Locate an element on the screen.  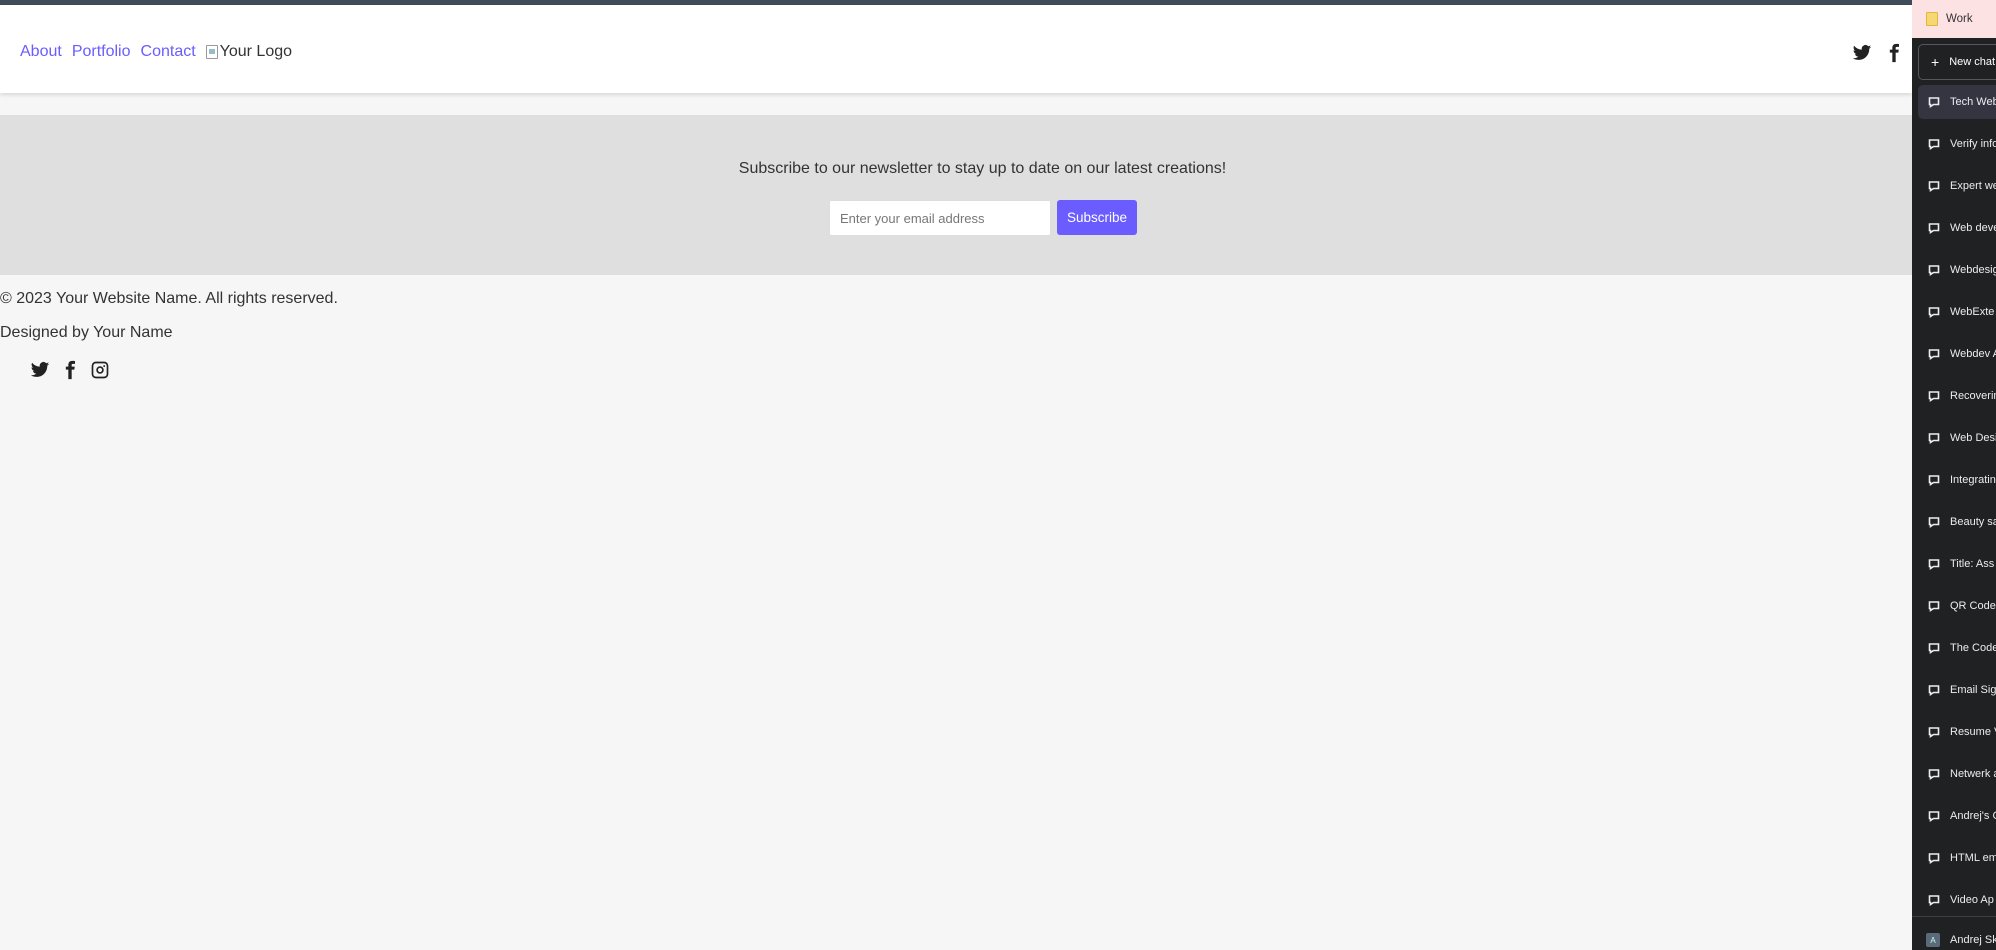
footer-social-links is located at coordinates (70, 370).